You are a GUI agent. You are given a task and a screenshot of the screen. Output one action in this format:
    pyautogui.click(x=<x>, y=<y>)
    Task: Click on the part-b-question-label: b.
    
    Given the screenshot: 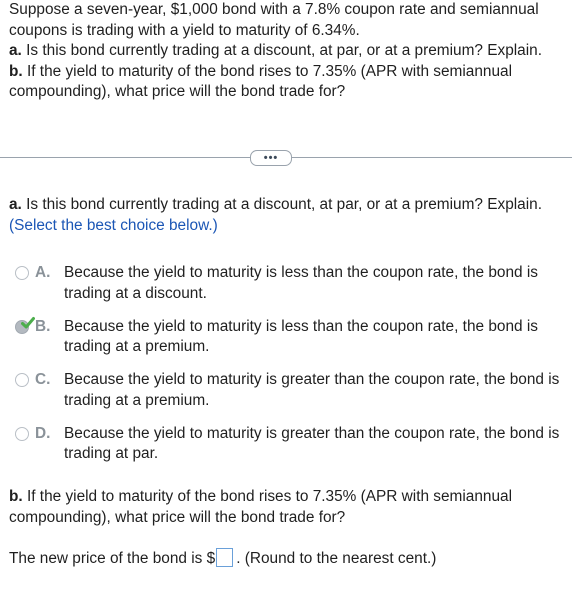 What is the action you would take?
    pyautogui.click(x=16, y=496)
    